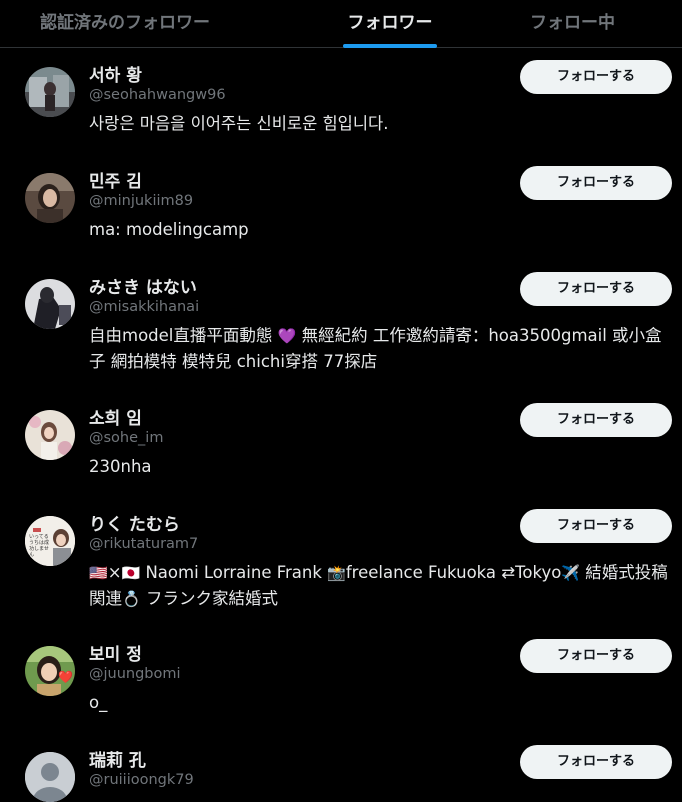 This screenshot has height=802, width=682. I want to click on user-handle: @juungbomi, so click(135, 674).